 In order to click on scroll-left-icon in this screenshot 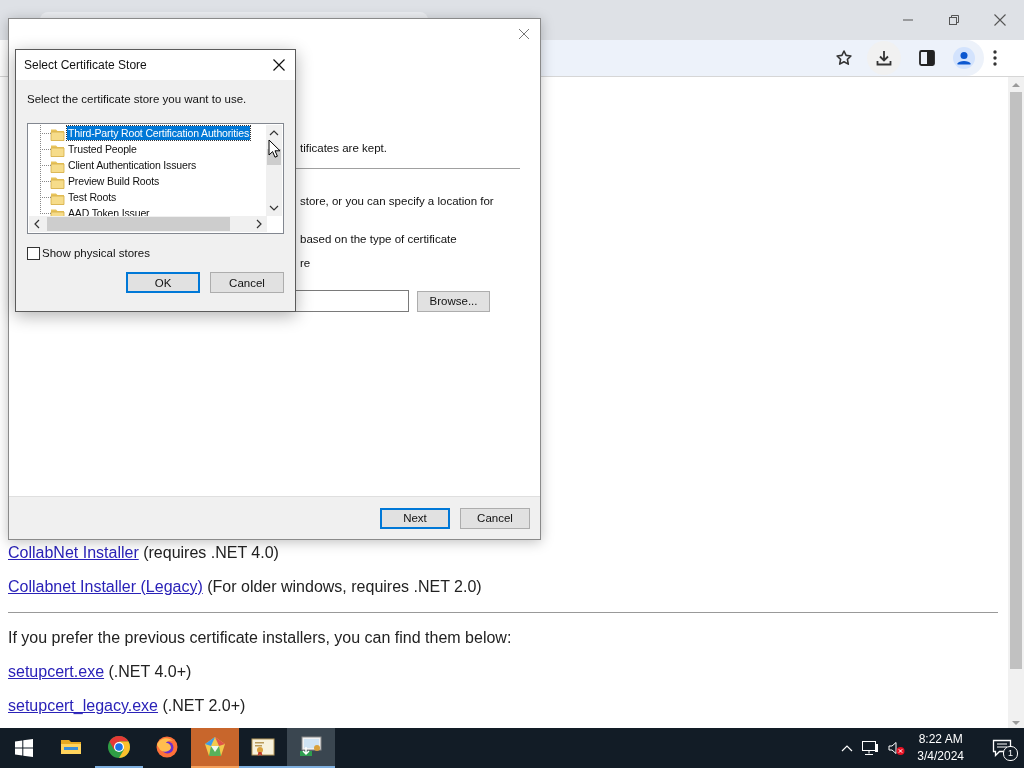, I will do `click(37, 224)`.